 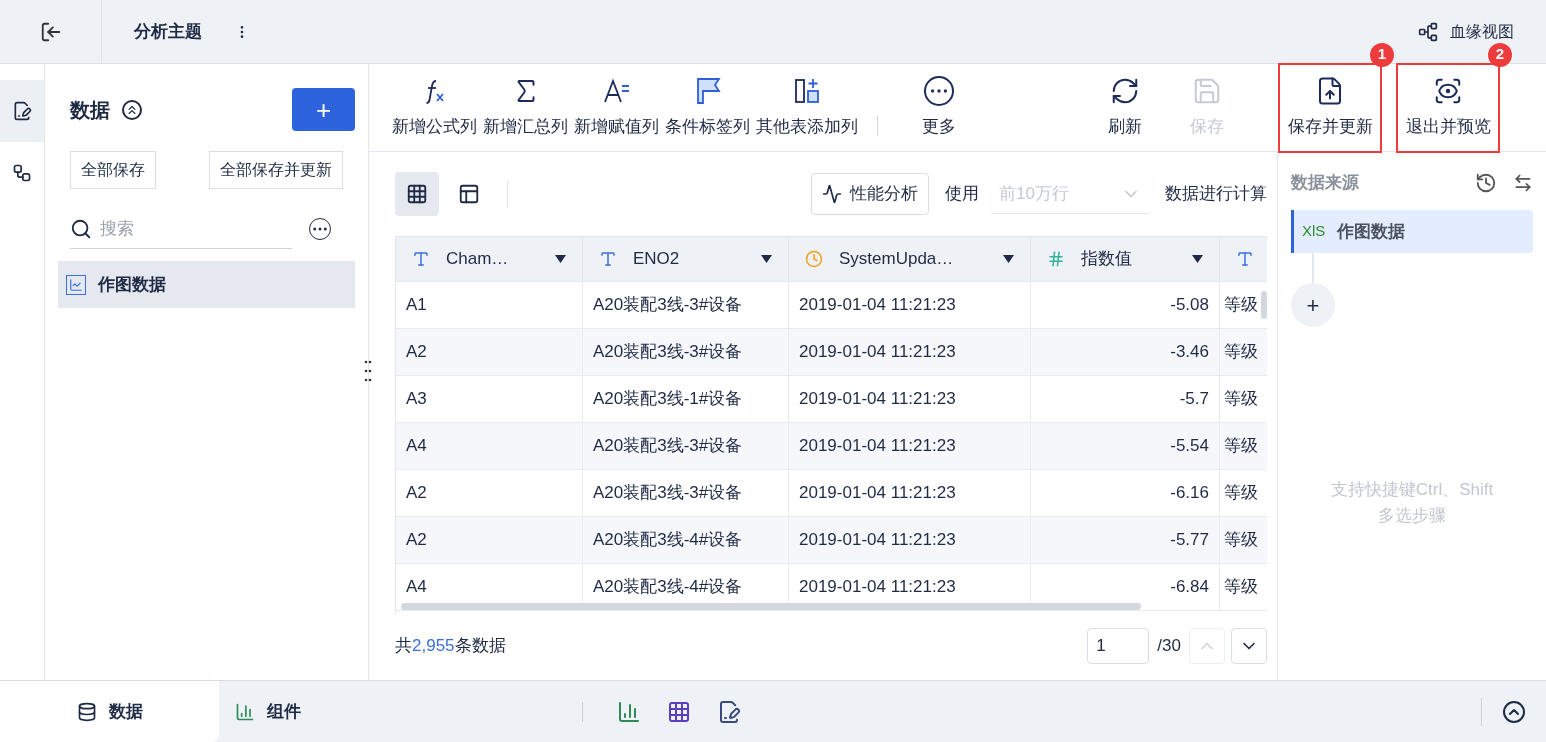 I want to click on table-cell: -5.54, so click(x=1125, y=446).